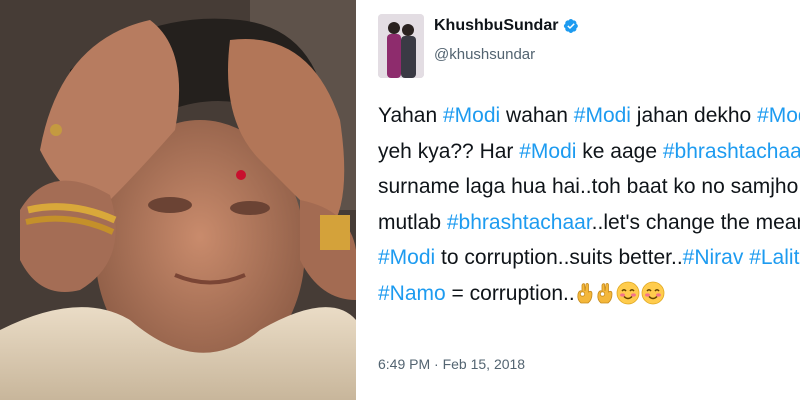 The height and width of the screenshot is (400, 800). What do you see at coordinates (774, 257) in the screenshot?
I see `hashtag-link: #Lalit` at bounding box center [774, 257].